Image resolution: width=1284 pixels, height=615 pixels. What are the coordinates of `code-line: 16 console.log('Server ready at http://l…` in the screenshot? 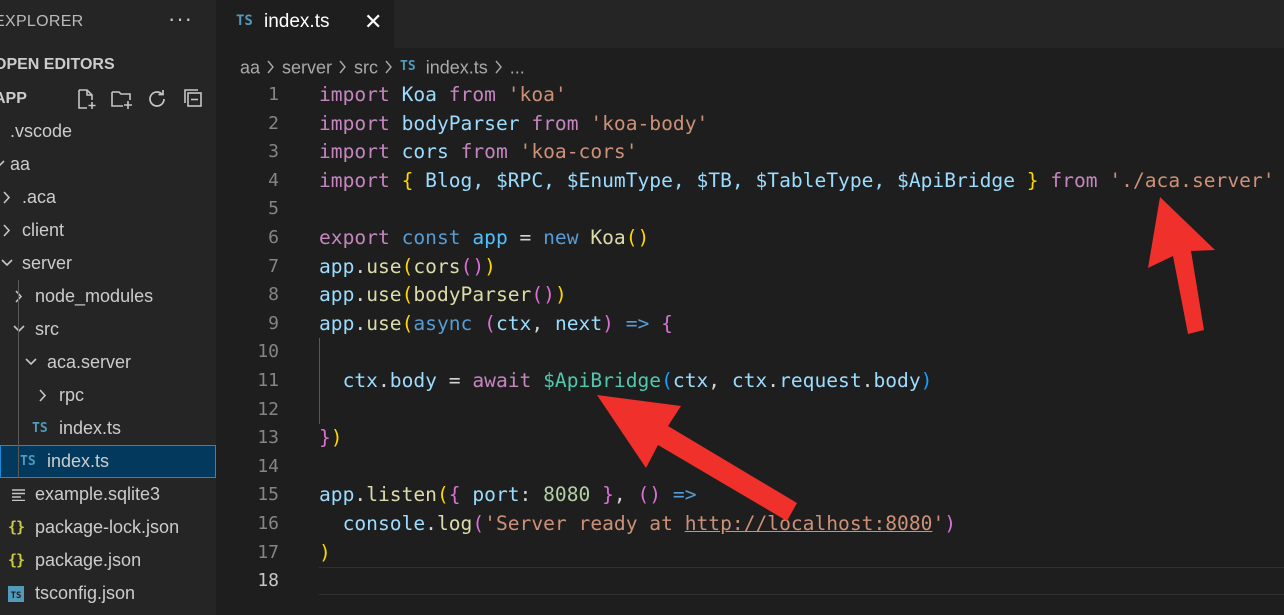 It's located at (750, 524).